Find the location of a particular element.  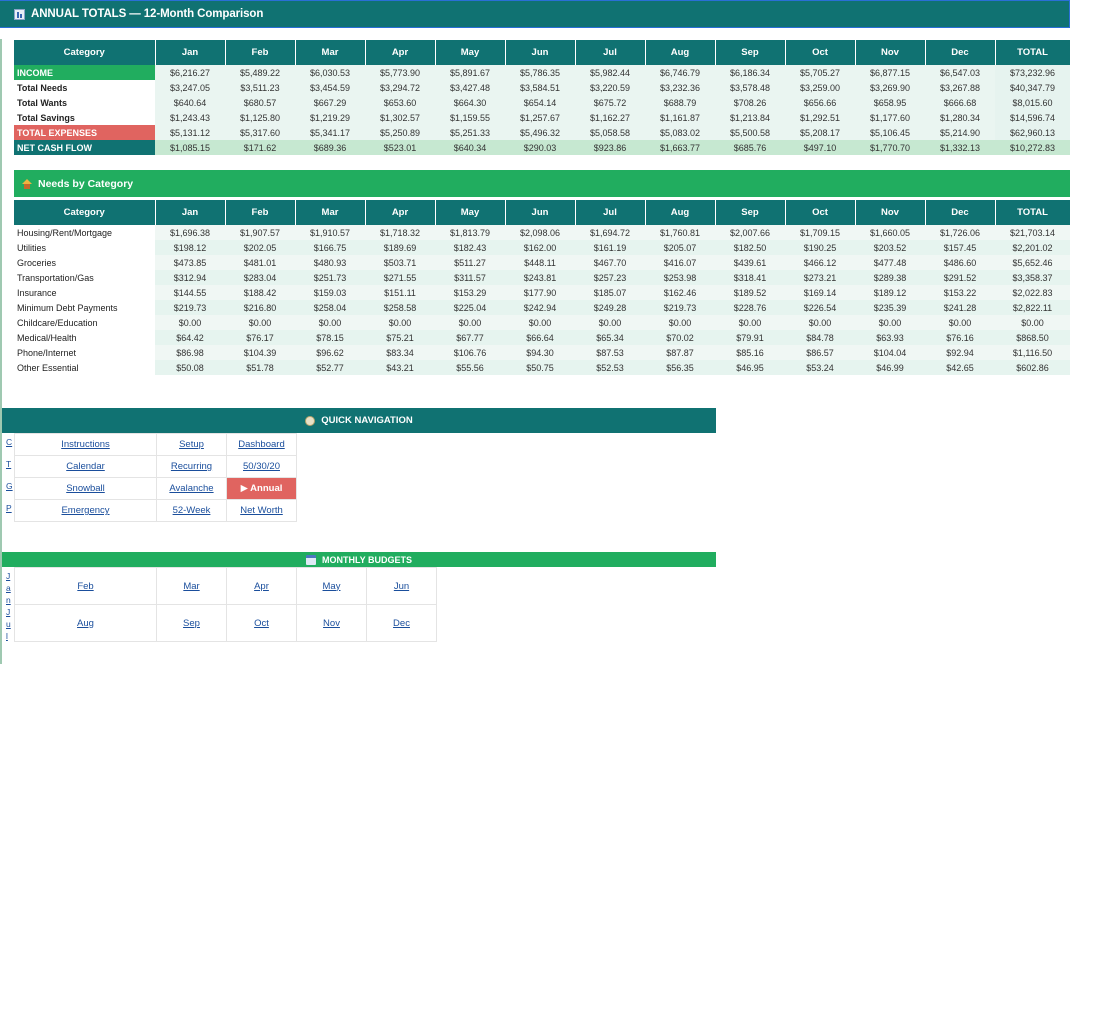

cell-value: $283.04 is located at coordinates (260, 277).